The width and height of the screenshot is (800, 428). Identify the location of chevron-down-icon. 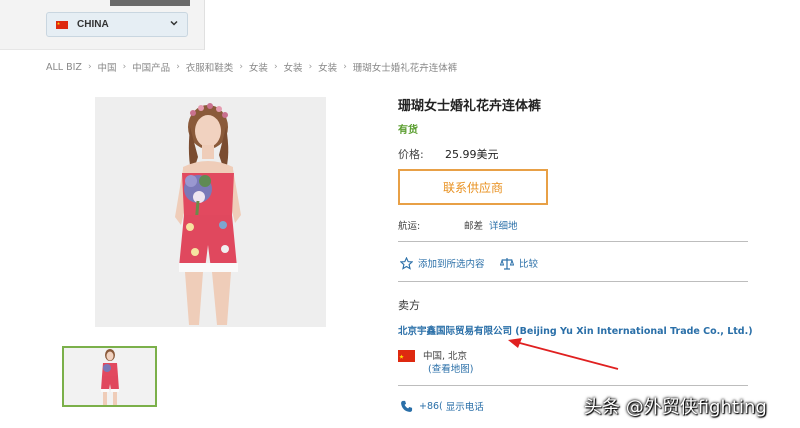
(174, 24).